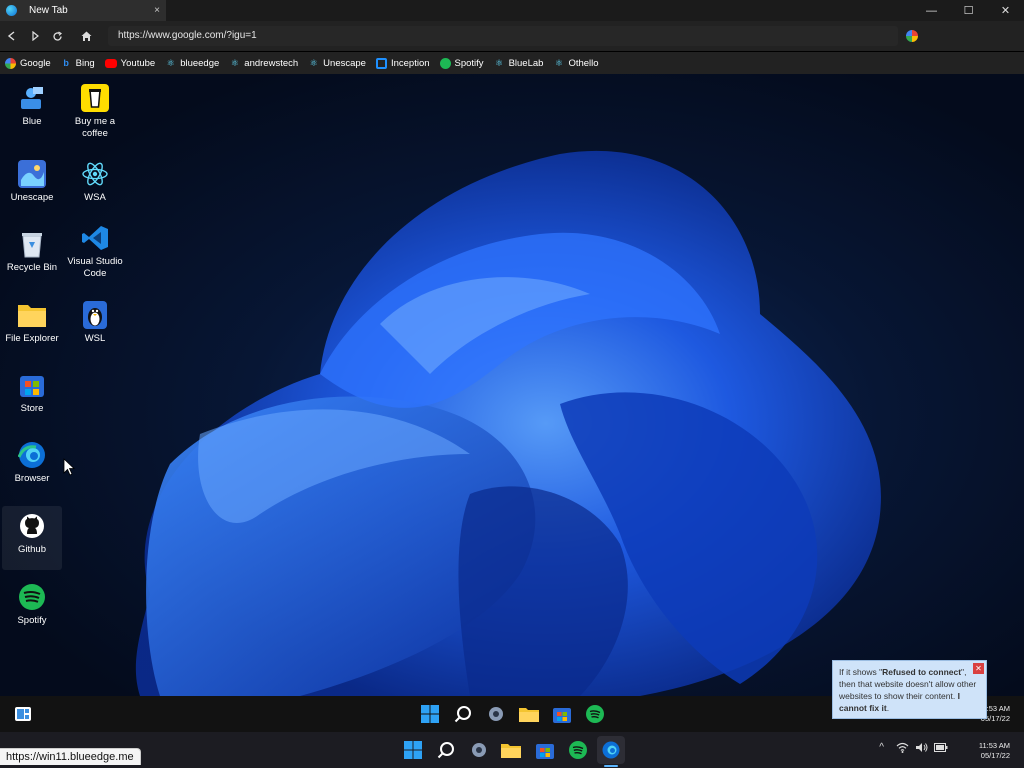  I want to click on desktop-icon-browser: Browser, so click(32, 463).